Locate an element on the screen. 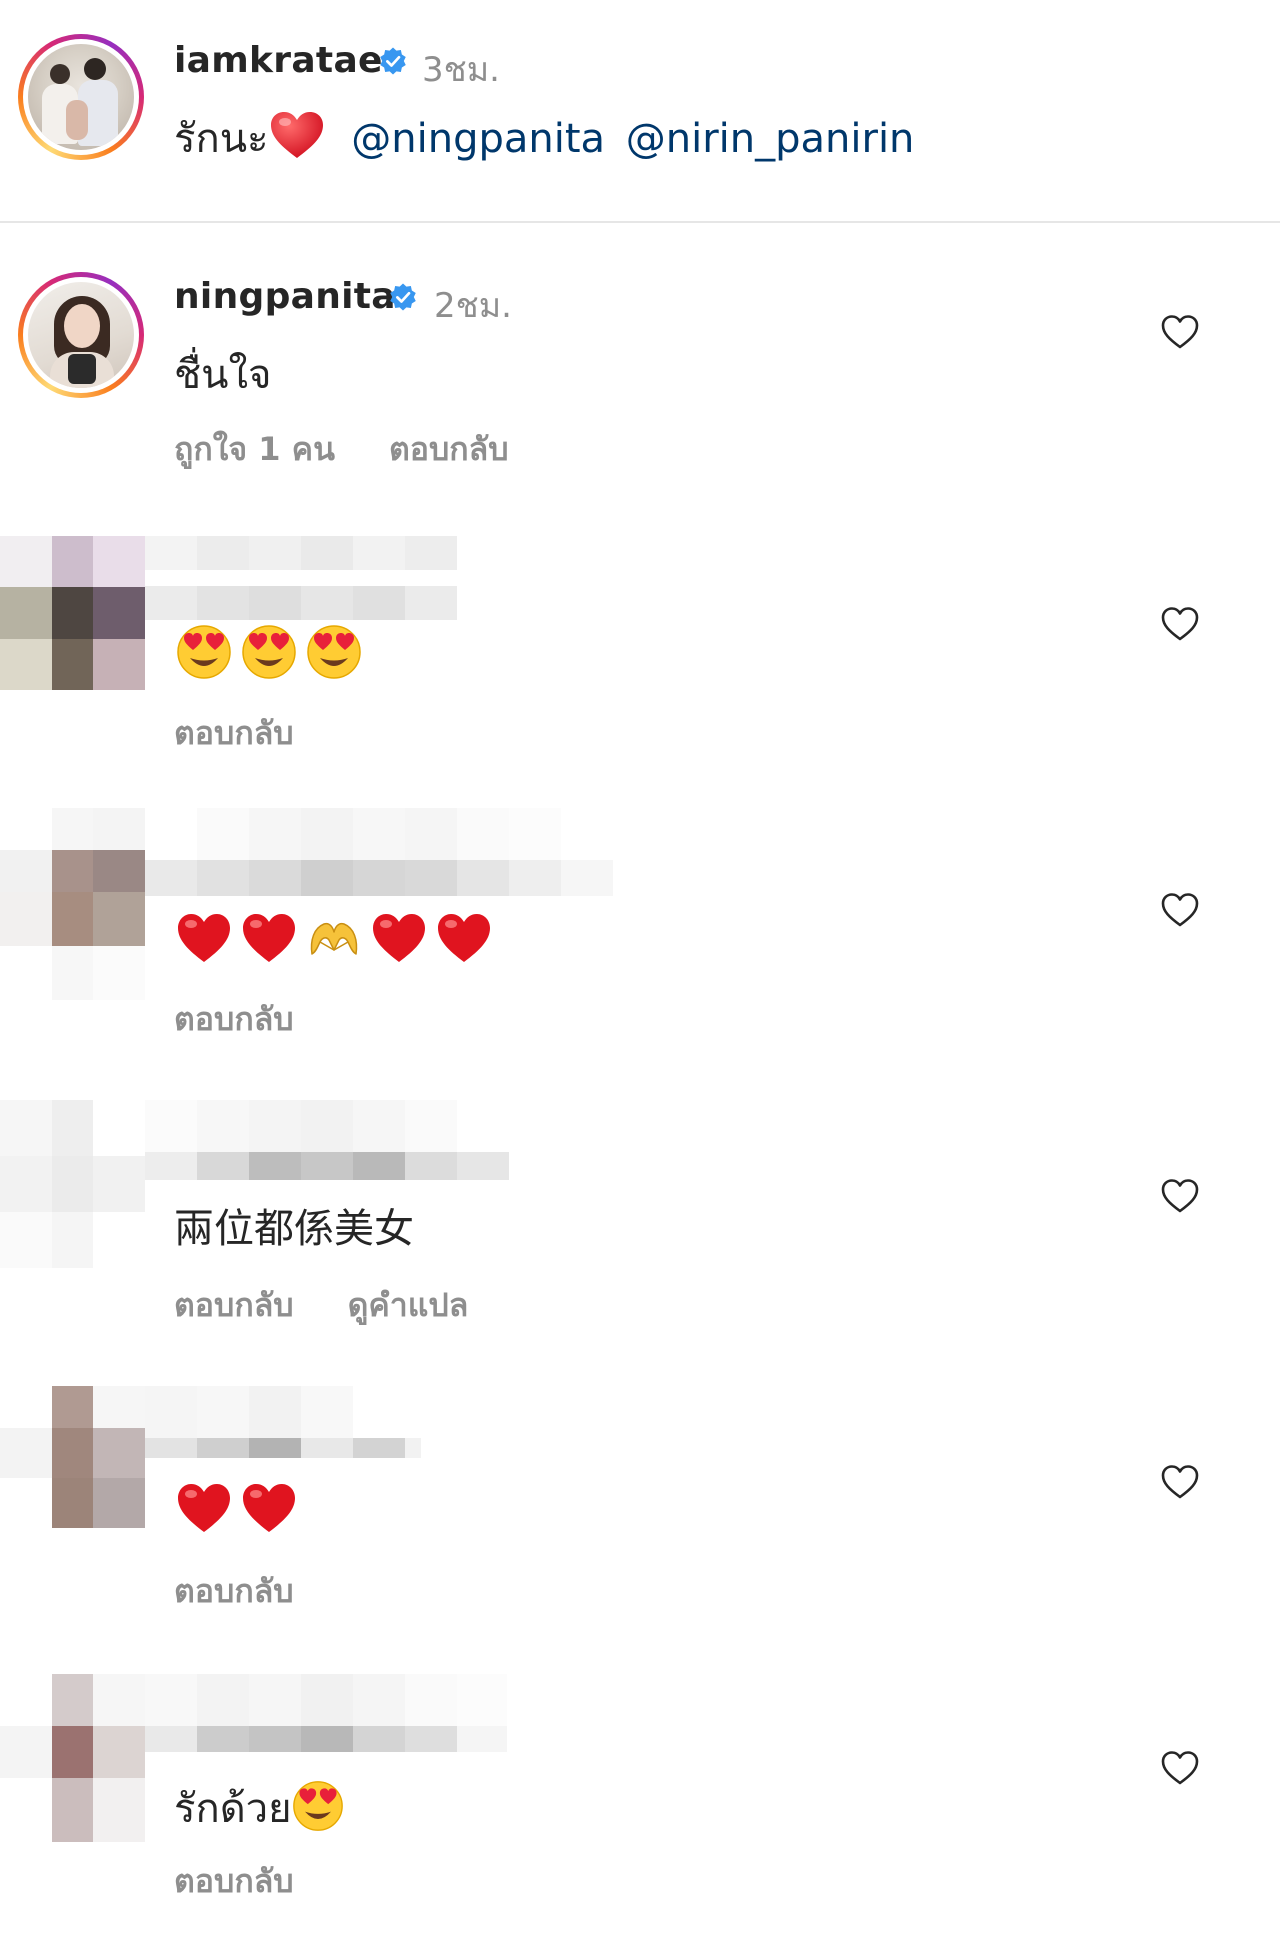  caption-text: รักนะ @ningpanita @nirin_panirin is located at coordinates (544, 138).